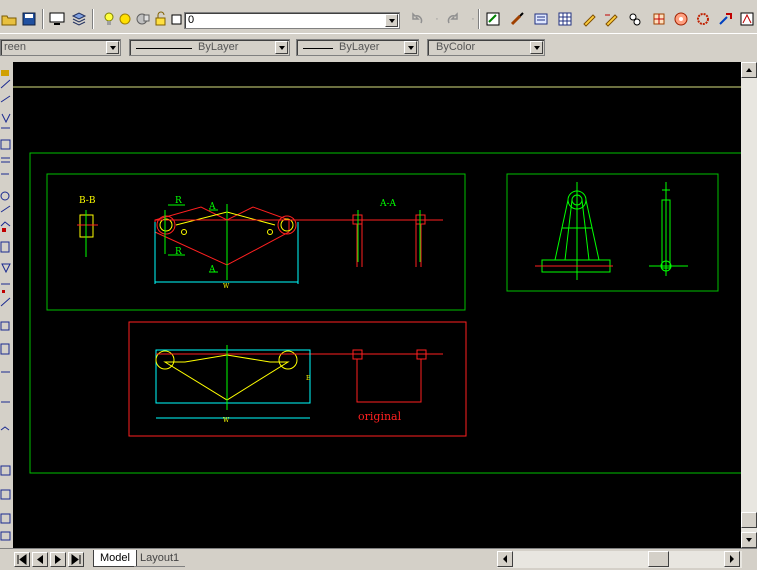 This screenshot has width=757, height=570. What do you see at coordinates (725, 19) in the screenshot?
I see `zoom-previous-icon` at bounding box center [725, 19].